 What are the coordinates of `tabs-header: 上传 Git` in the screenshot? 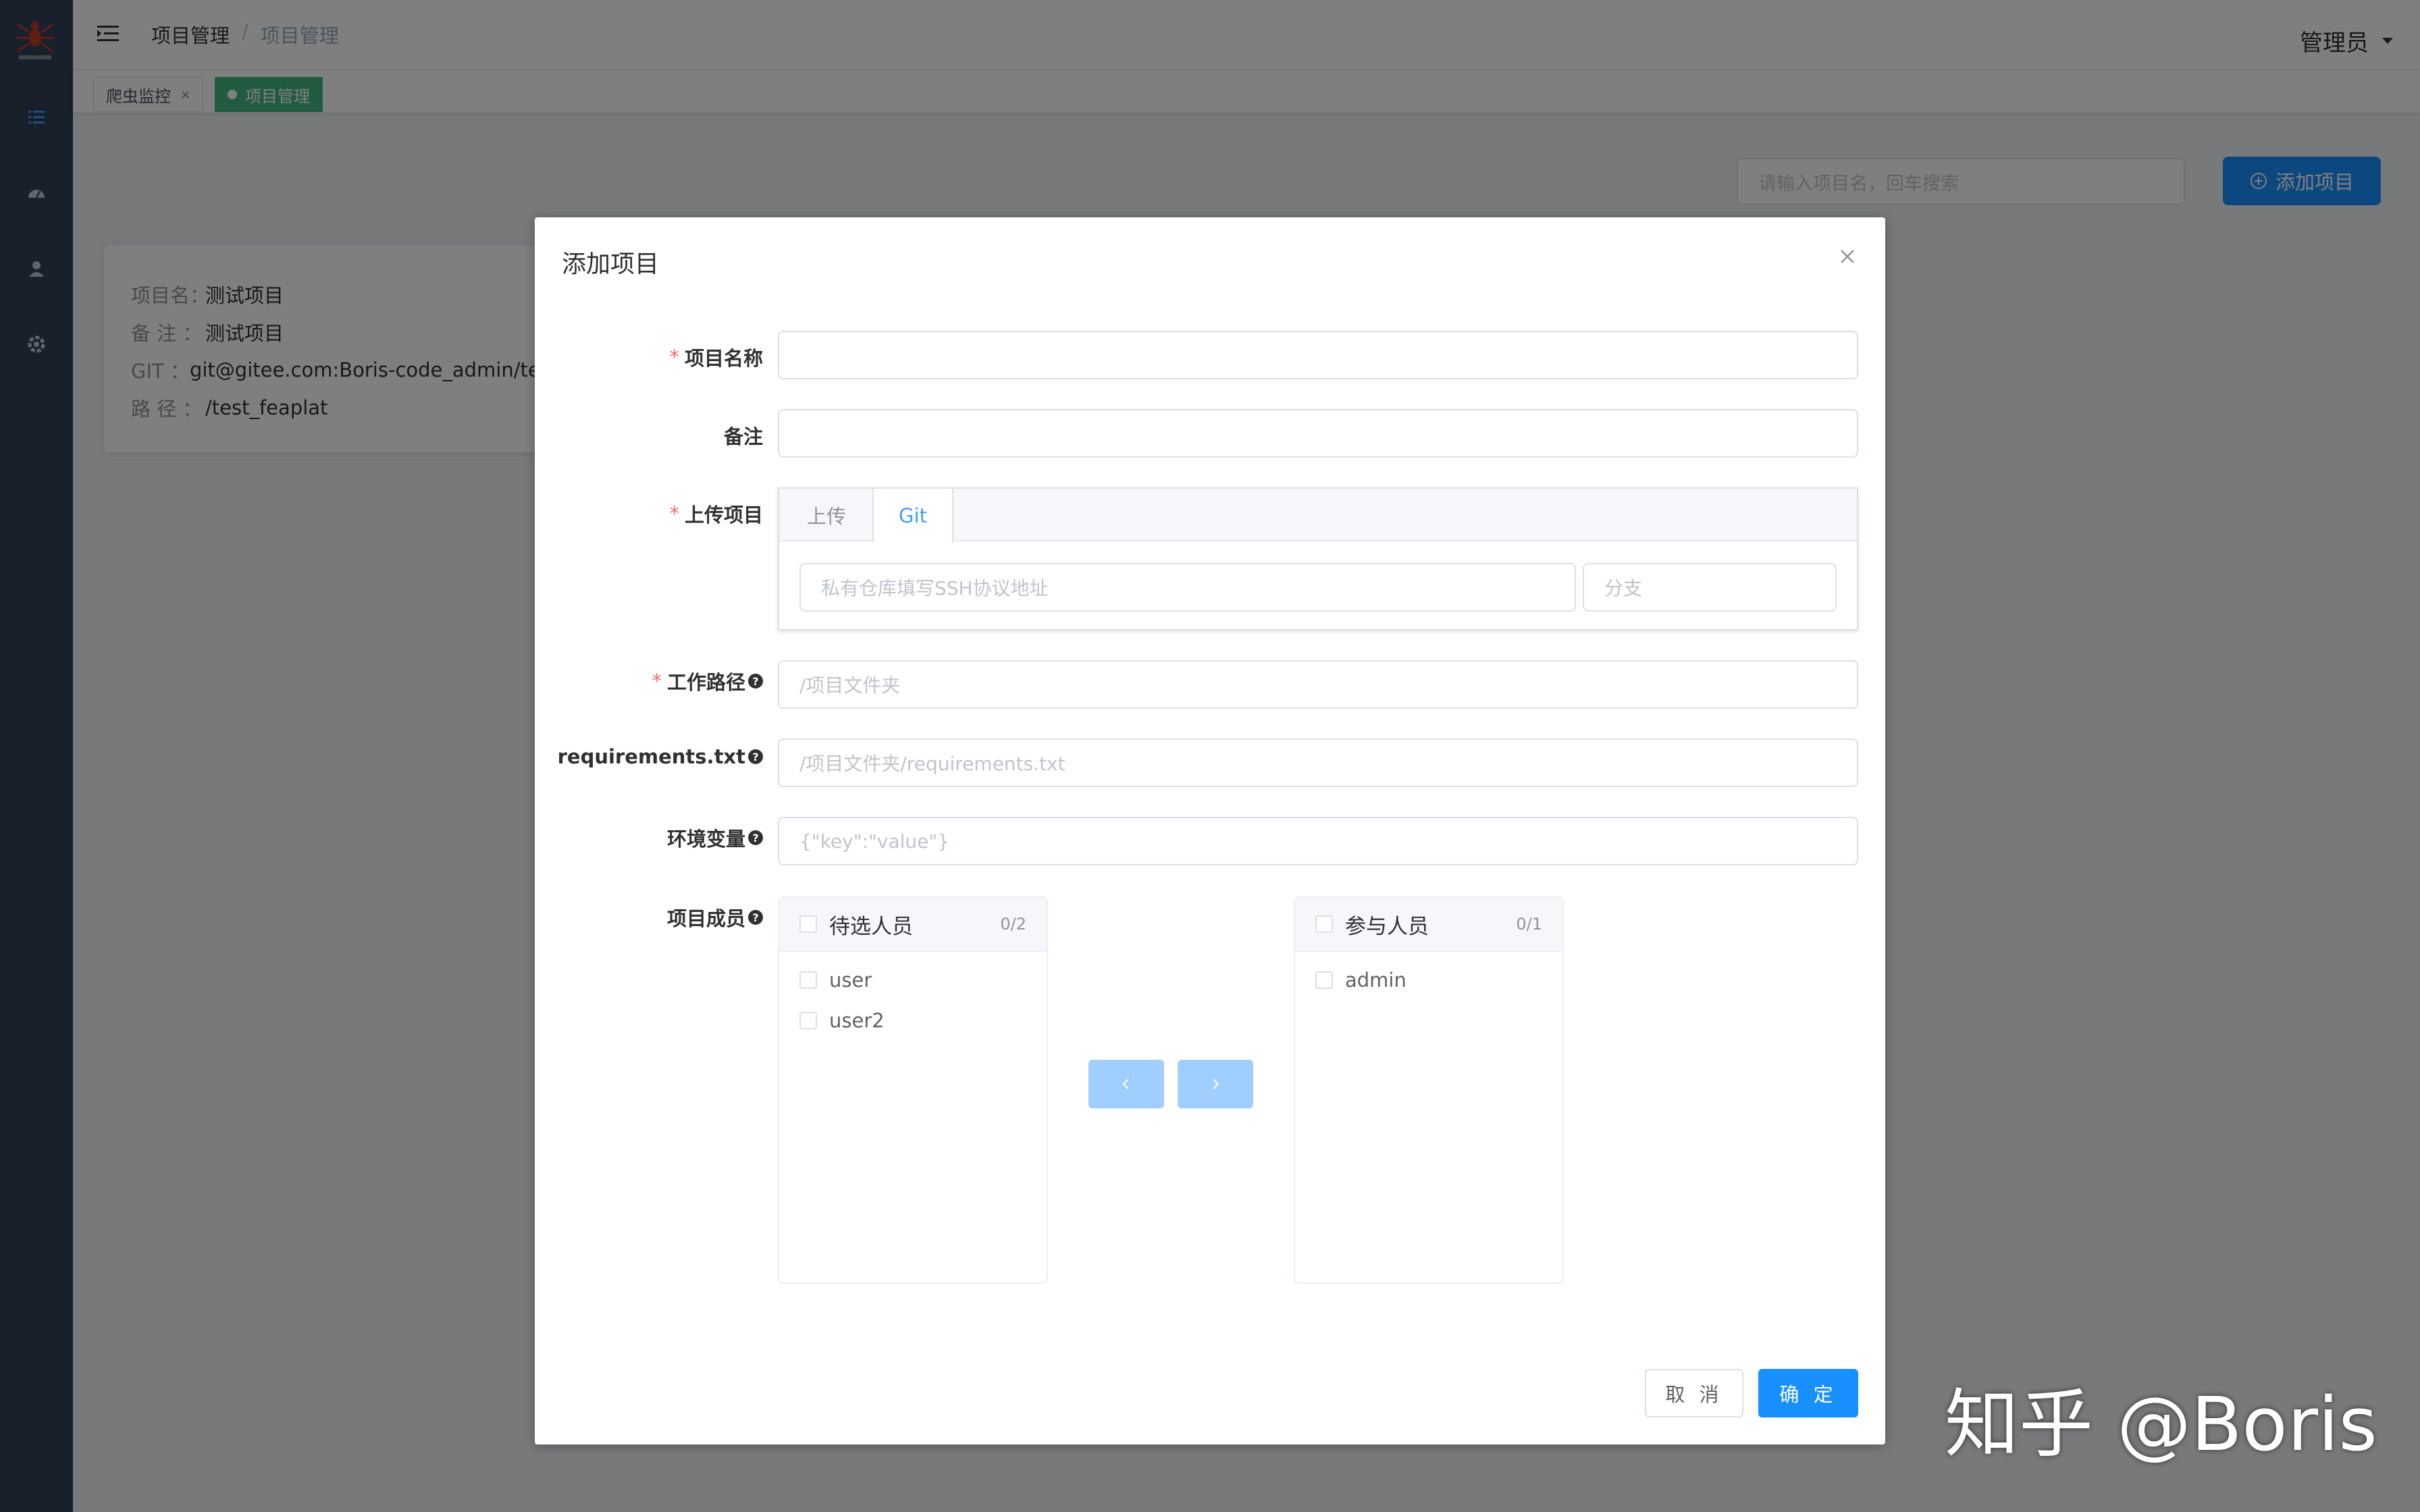 It's located at (1318, 516).